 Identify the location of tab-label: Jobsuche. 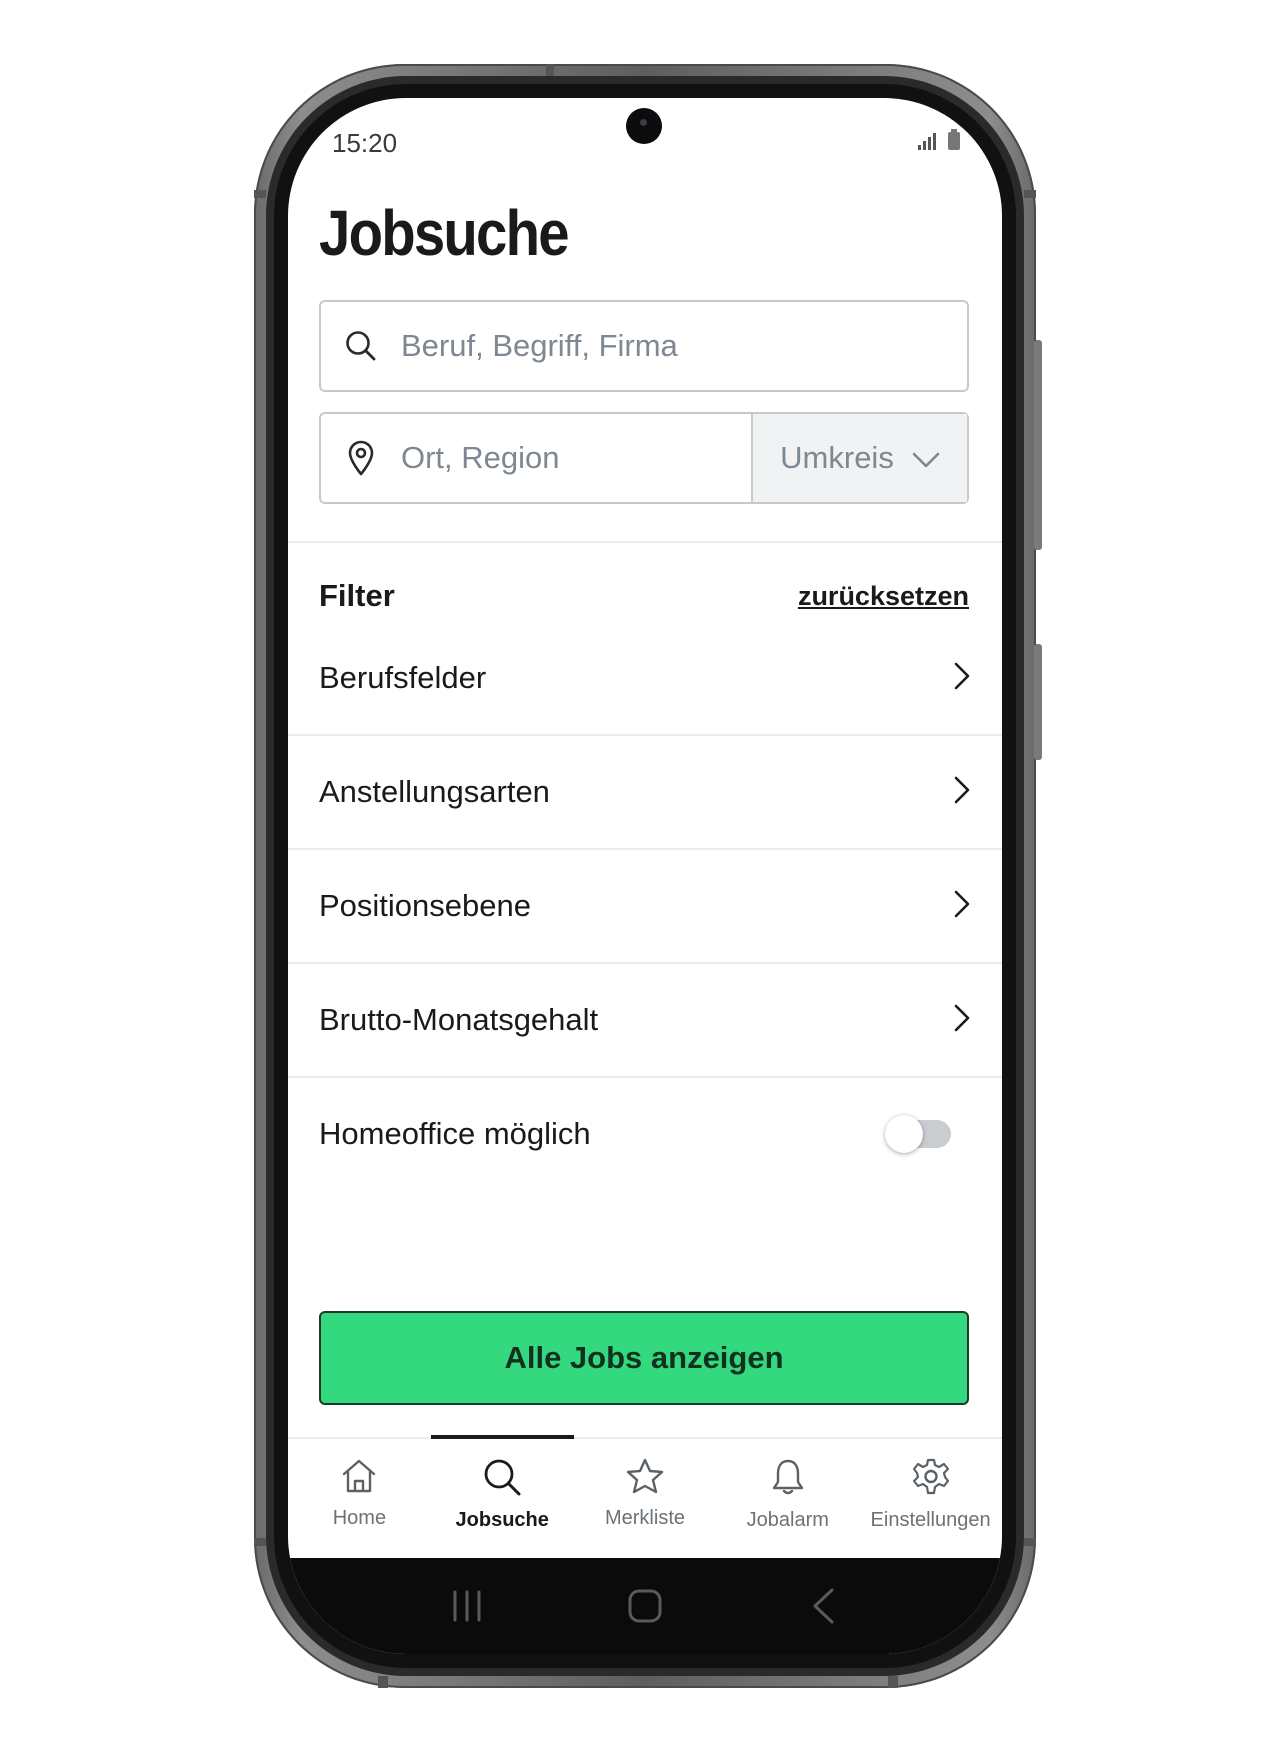
(502, 1520).